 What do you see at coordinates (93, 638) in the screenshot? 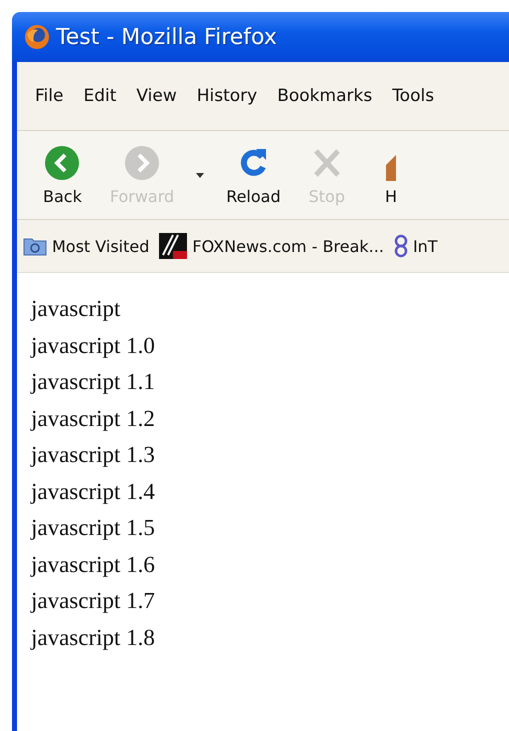
I see `text-line: javascript 1.8` at bounding box center [93, 638].